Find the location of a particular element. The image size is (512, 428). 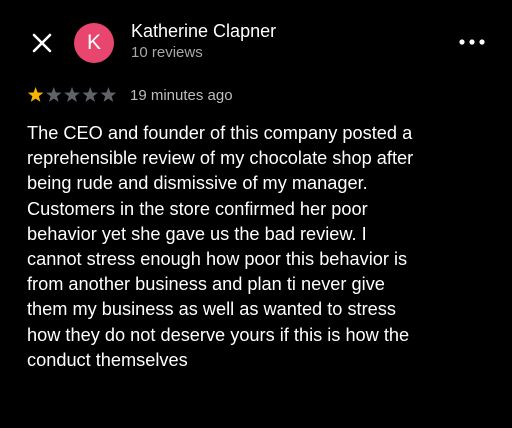

reviewer-name: Katherine Clapner is located at coordinates (203, 31).